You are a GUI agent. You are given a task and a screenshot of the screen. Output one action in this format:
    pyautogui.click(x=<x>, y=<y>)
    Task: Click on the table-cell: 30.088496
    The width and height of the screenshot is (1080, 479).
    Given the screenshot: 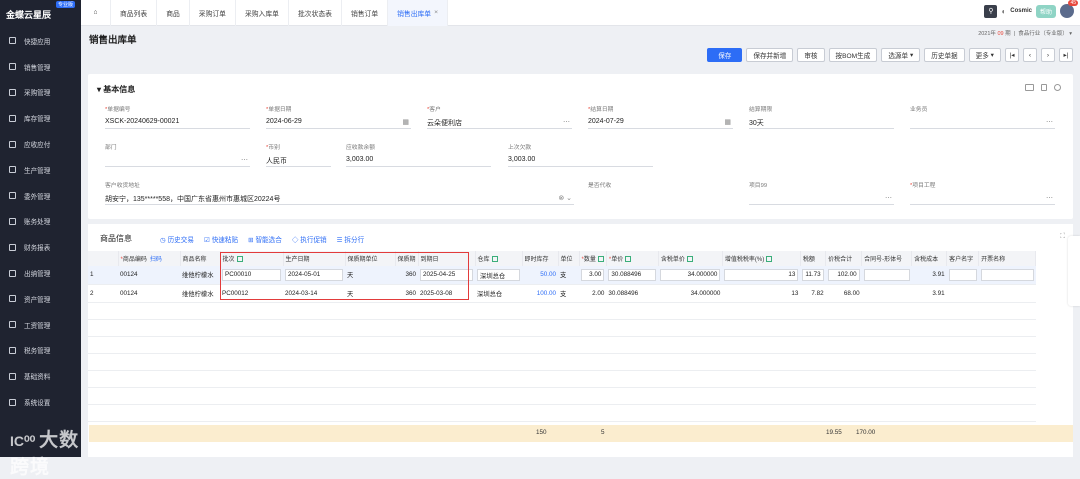 What is the action you would take?
    pyautogui.click(x=632, y=275)
    